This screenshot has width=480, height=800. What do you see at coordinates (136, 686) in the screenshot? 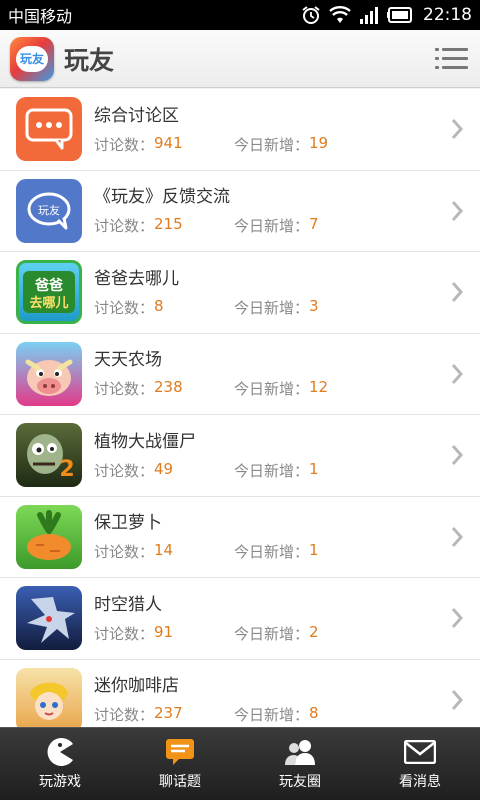
I see `forum-name: 迷你咖啡店` at bounding box center [136, 686].